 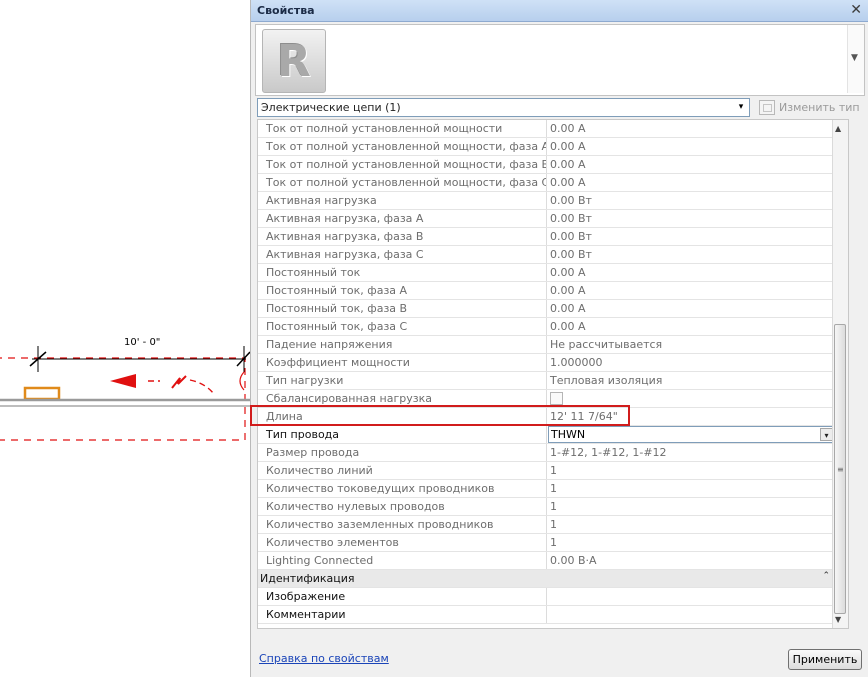 I want to click on balanced-load-checkbox, so click(x=556, y=398).